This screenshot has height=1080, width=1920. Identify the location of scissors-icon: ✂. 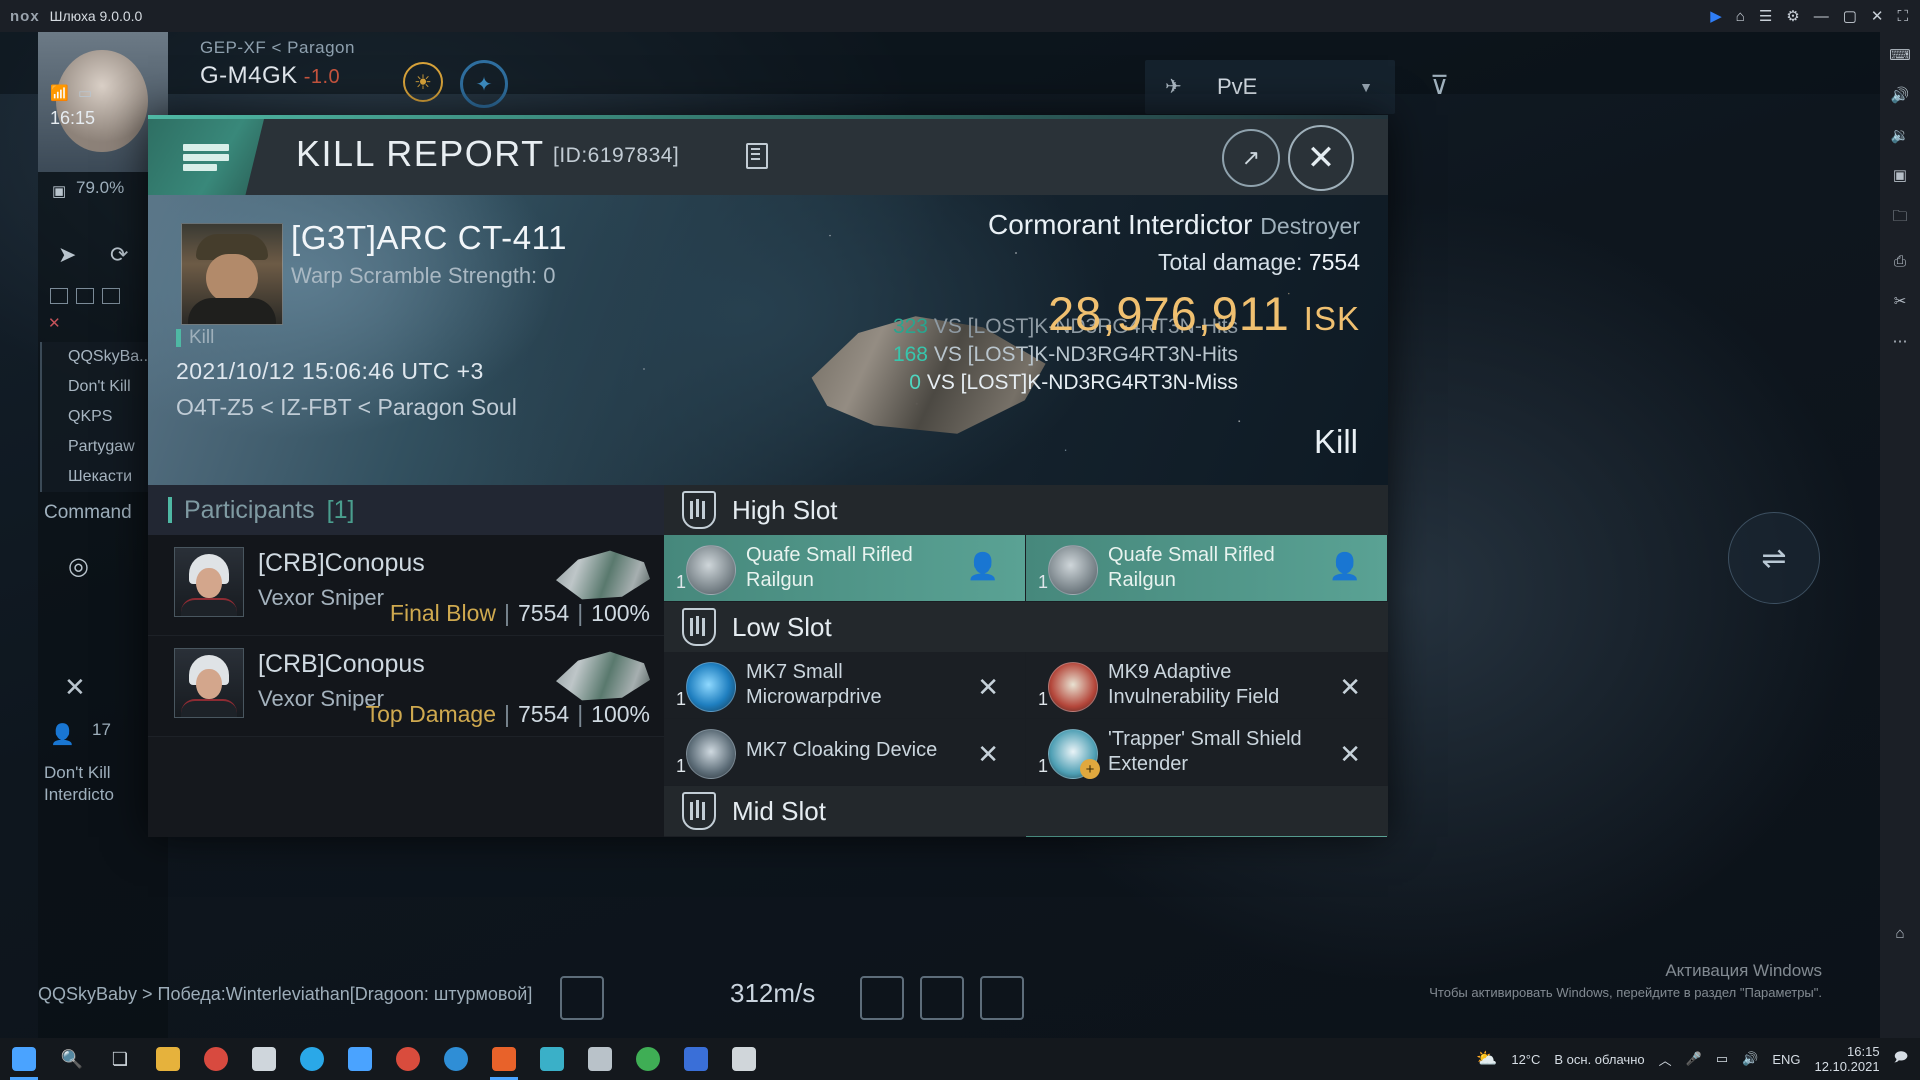
(1900, 301).